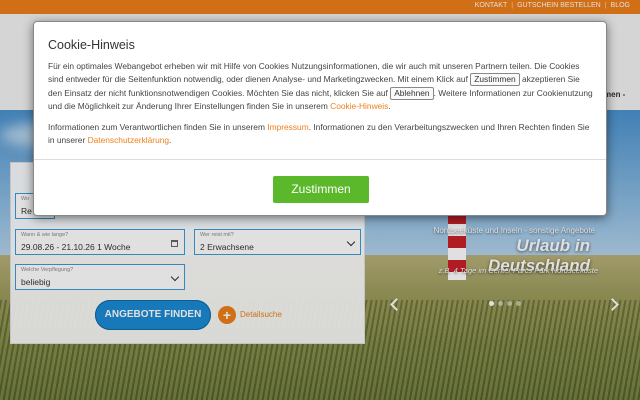 The image size is (640, 400). Describe the element at coordinates (321, 189) in the screenshot. I see `accept-button: Zustimmen` at that location.